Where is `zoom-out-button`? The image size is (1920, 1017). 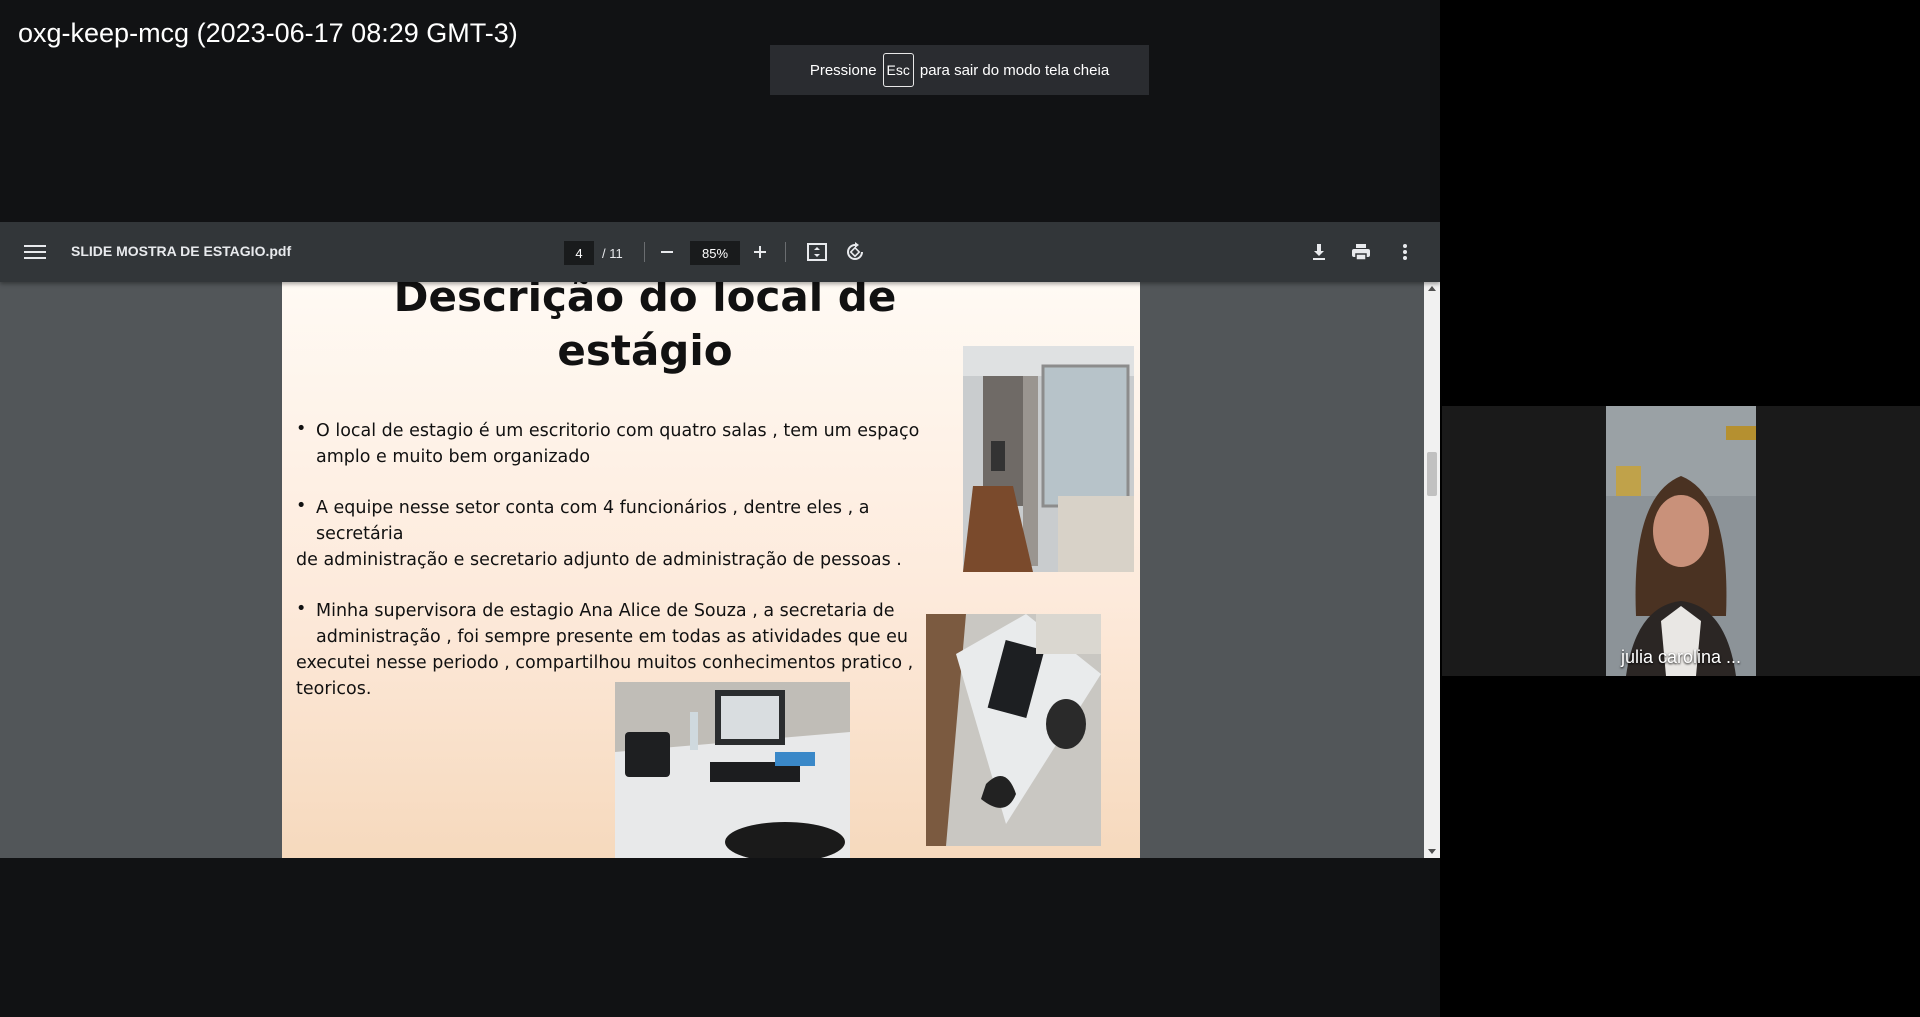
zoom-out-button is located at coordinates (667, 252).